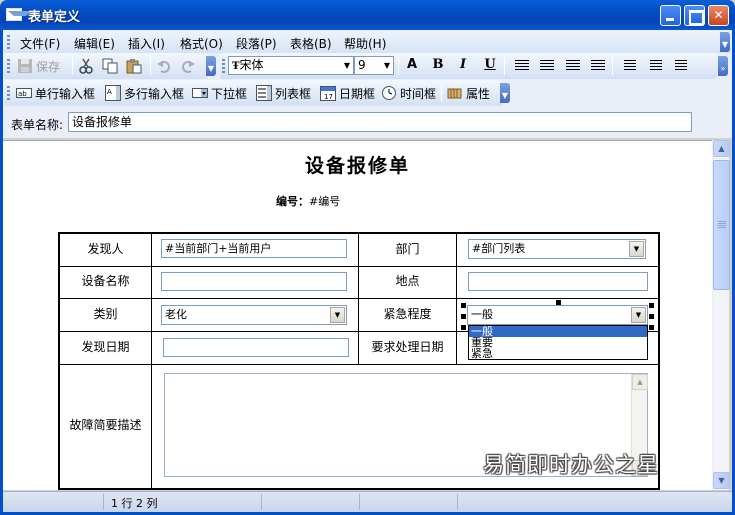  I want to click on calendar-icon: 17, so click(328, 93).